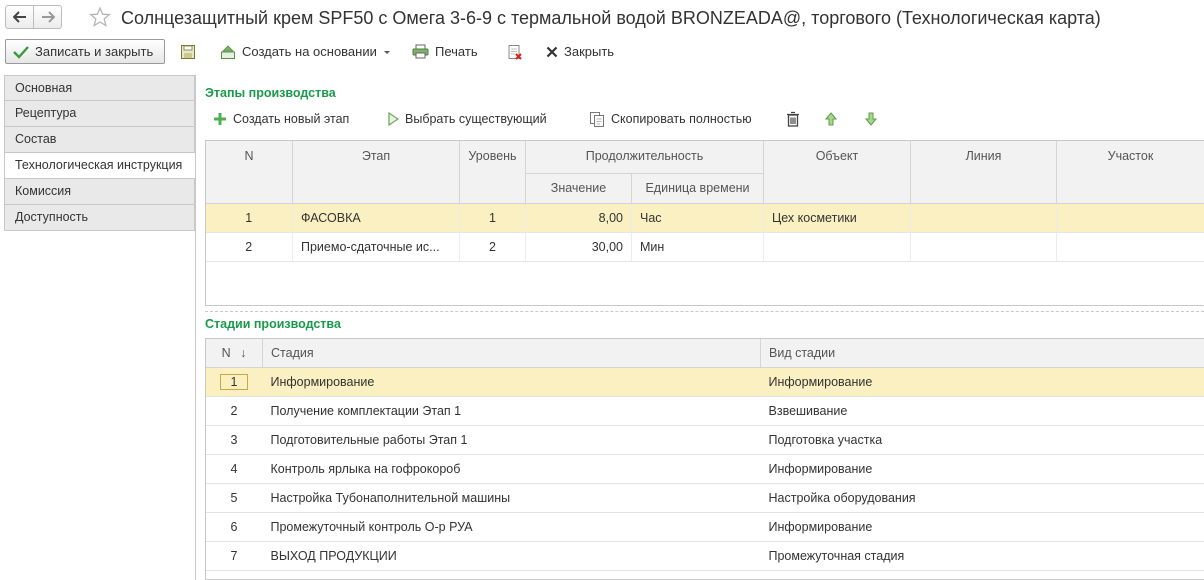 This screenshot has width=1204, height=580. What do you see at coordinates (578, 188) in the screenshot?
I see `col-header-value: Значение` at bounding box center [578, 188].